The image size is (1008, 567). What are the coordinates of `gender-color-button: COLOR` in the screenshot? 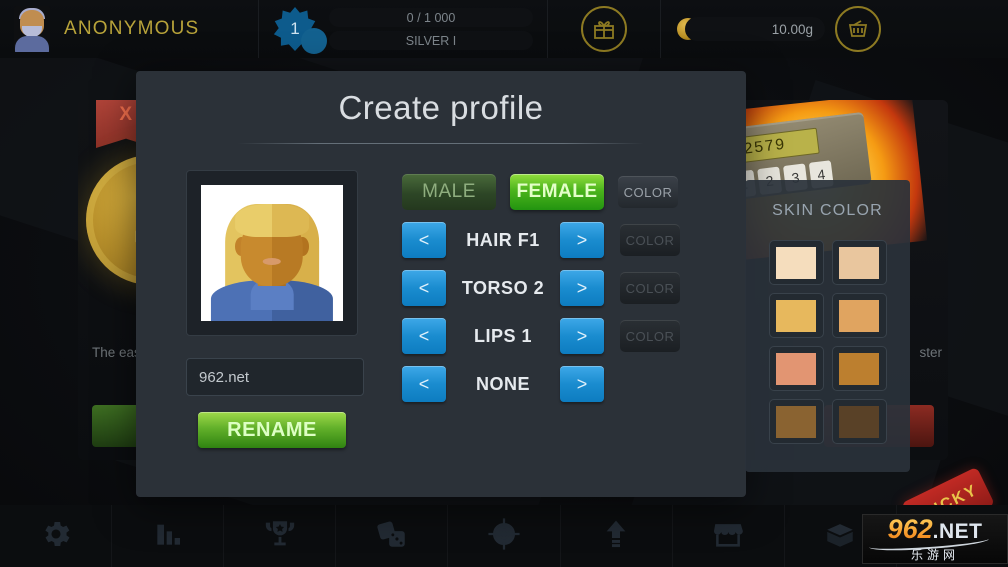 It's located at (648, 192).